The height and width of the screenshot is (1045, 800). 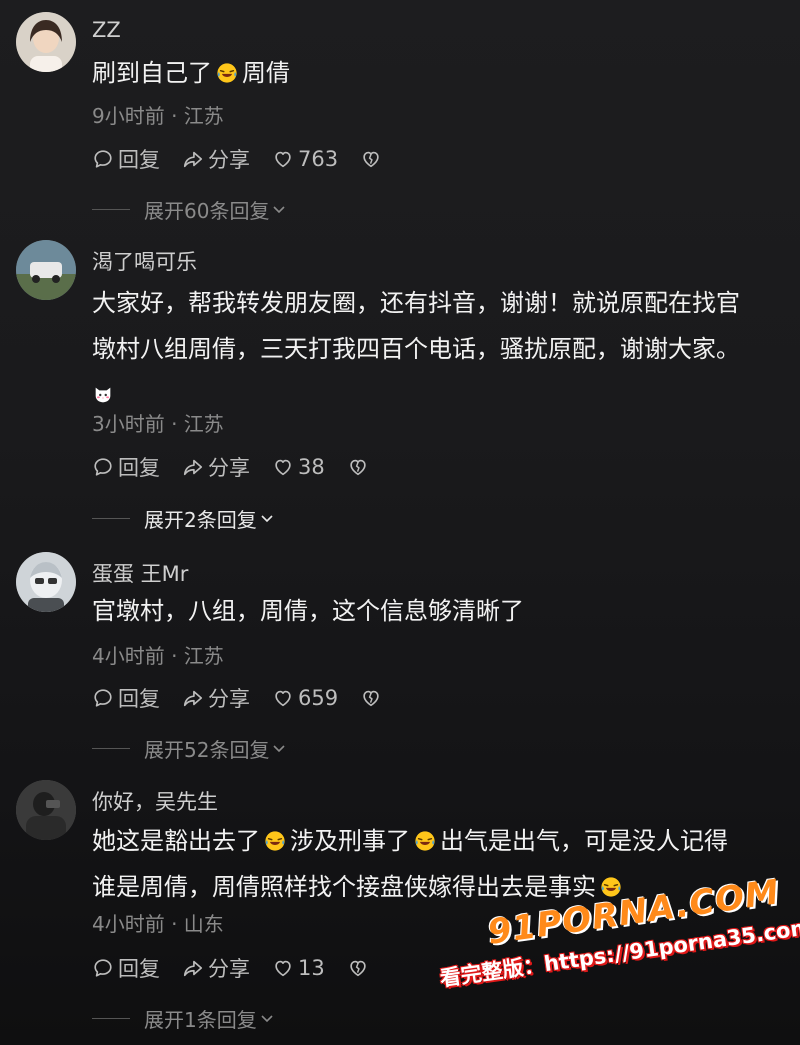 What do you see at coordinates (103, 395) in the screenshot?
I see `cat-emoji` at bounding box center [103, 395].